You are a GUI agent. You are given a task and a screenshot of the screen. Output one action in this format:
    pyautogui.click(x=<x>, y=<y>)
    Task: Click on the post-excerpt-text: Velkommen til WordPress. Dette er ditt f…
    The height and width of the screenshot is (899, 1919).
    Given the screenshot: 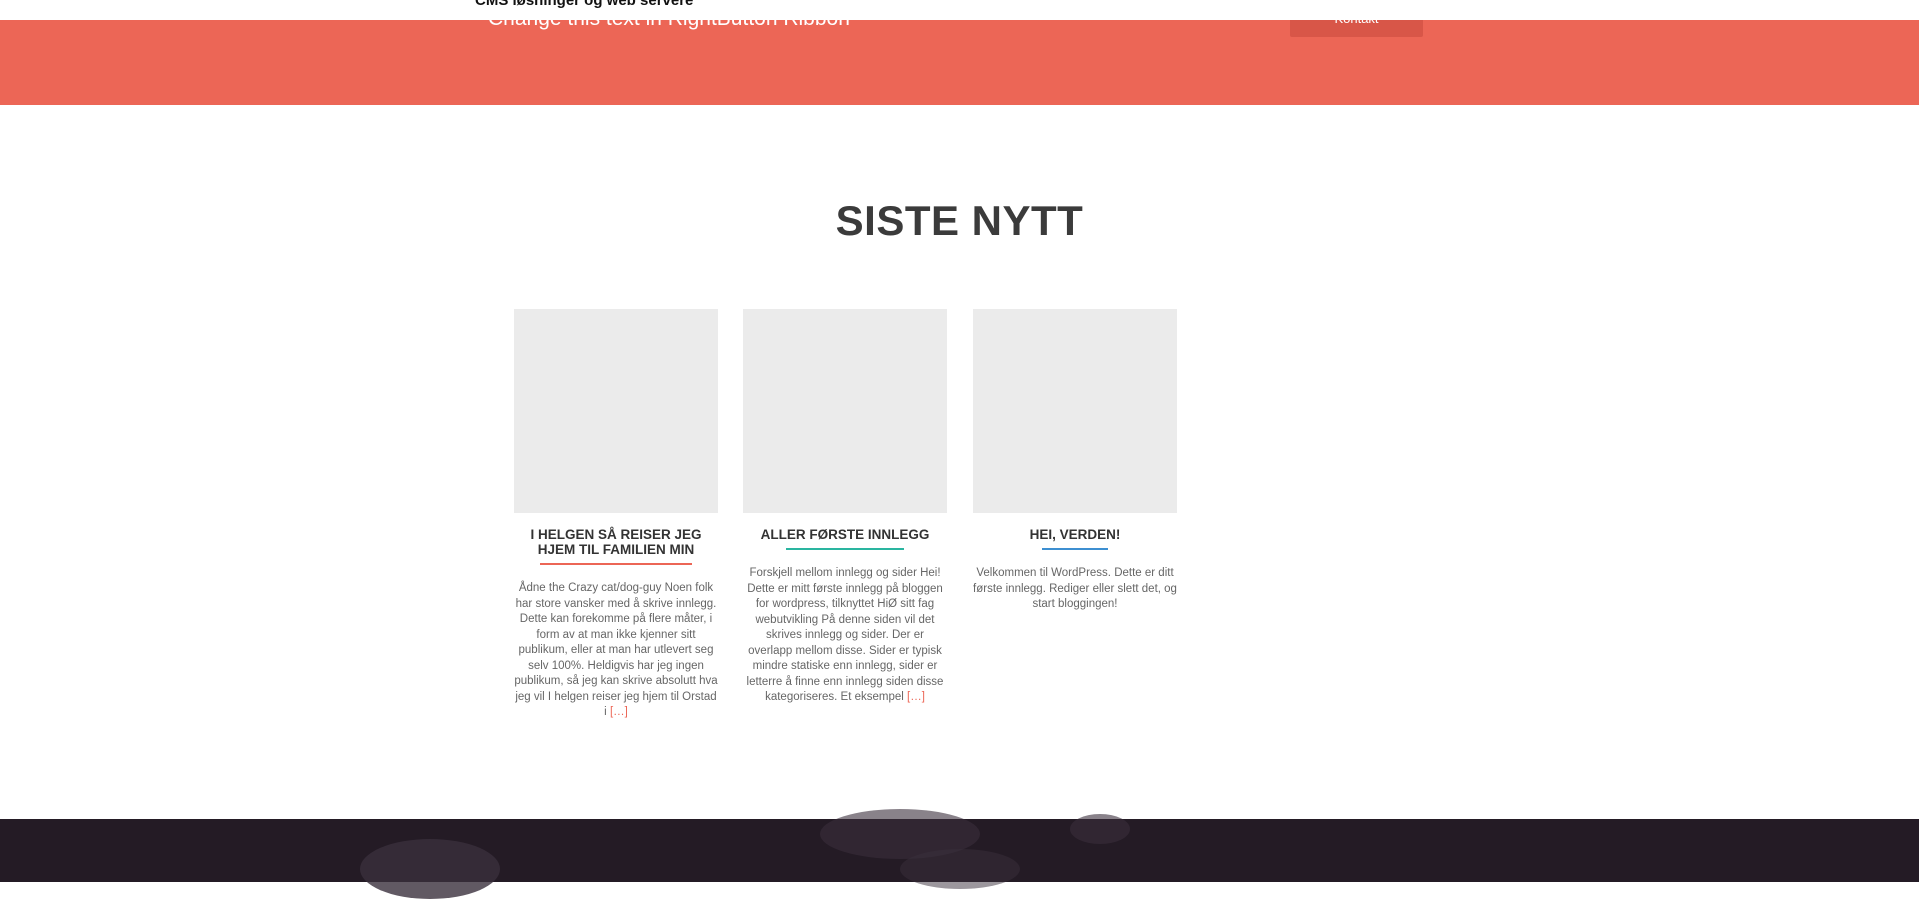 What is the action you would take?
    pyautogui.click(x=1075, y=588)
    